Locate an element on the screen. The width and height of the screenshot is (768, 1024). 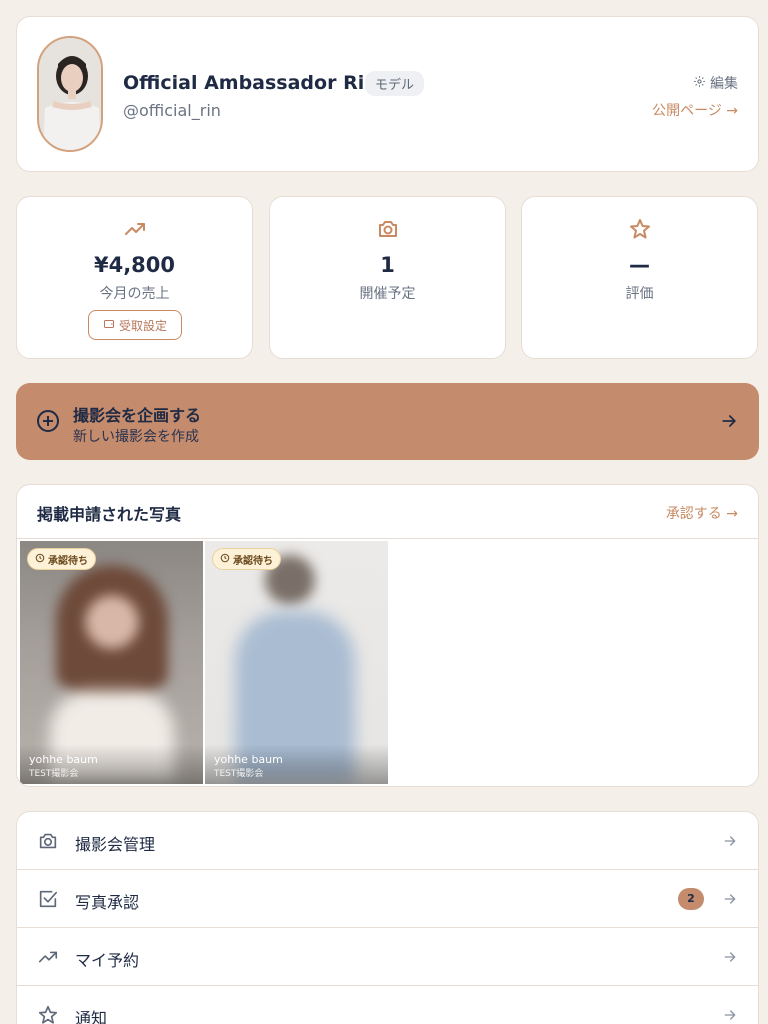
menu-item-session-management: 撮影会管理 is located at coordinates (387, 841).